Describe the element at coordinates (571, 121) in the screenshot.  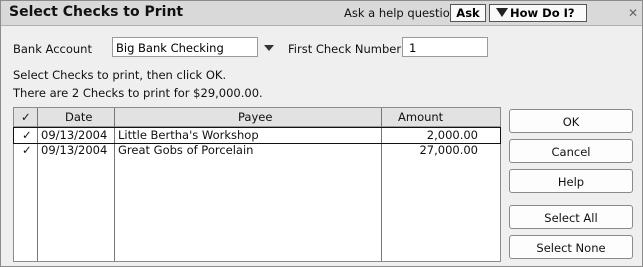
I see `ok-button: OK` at that location.